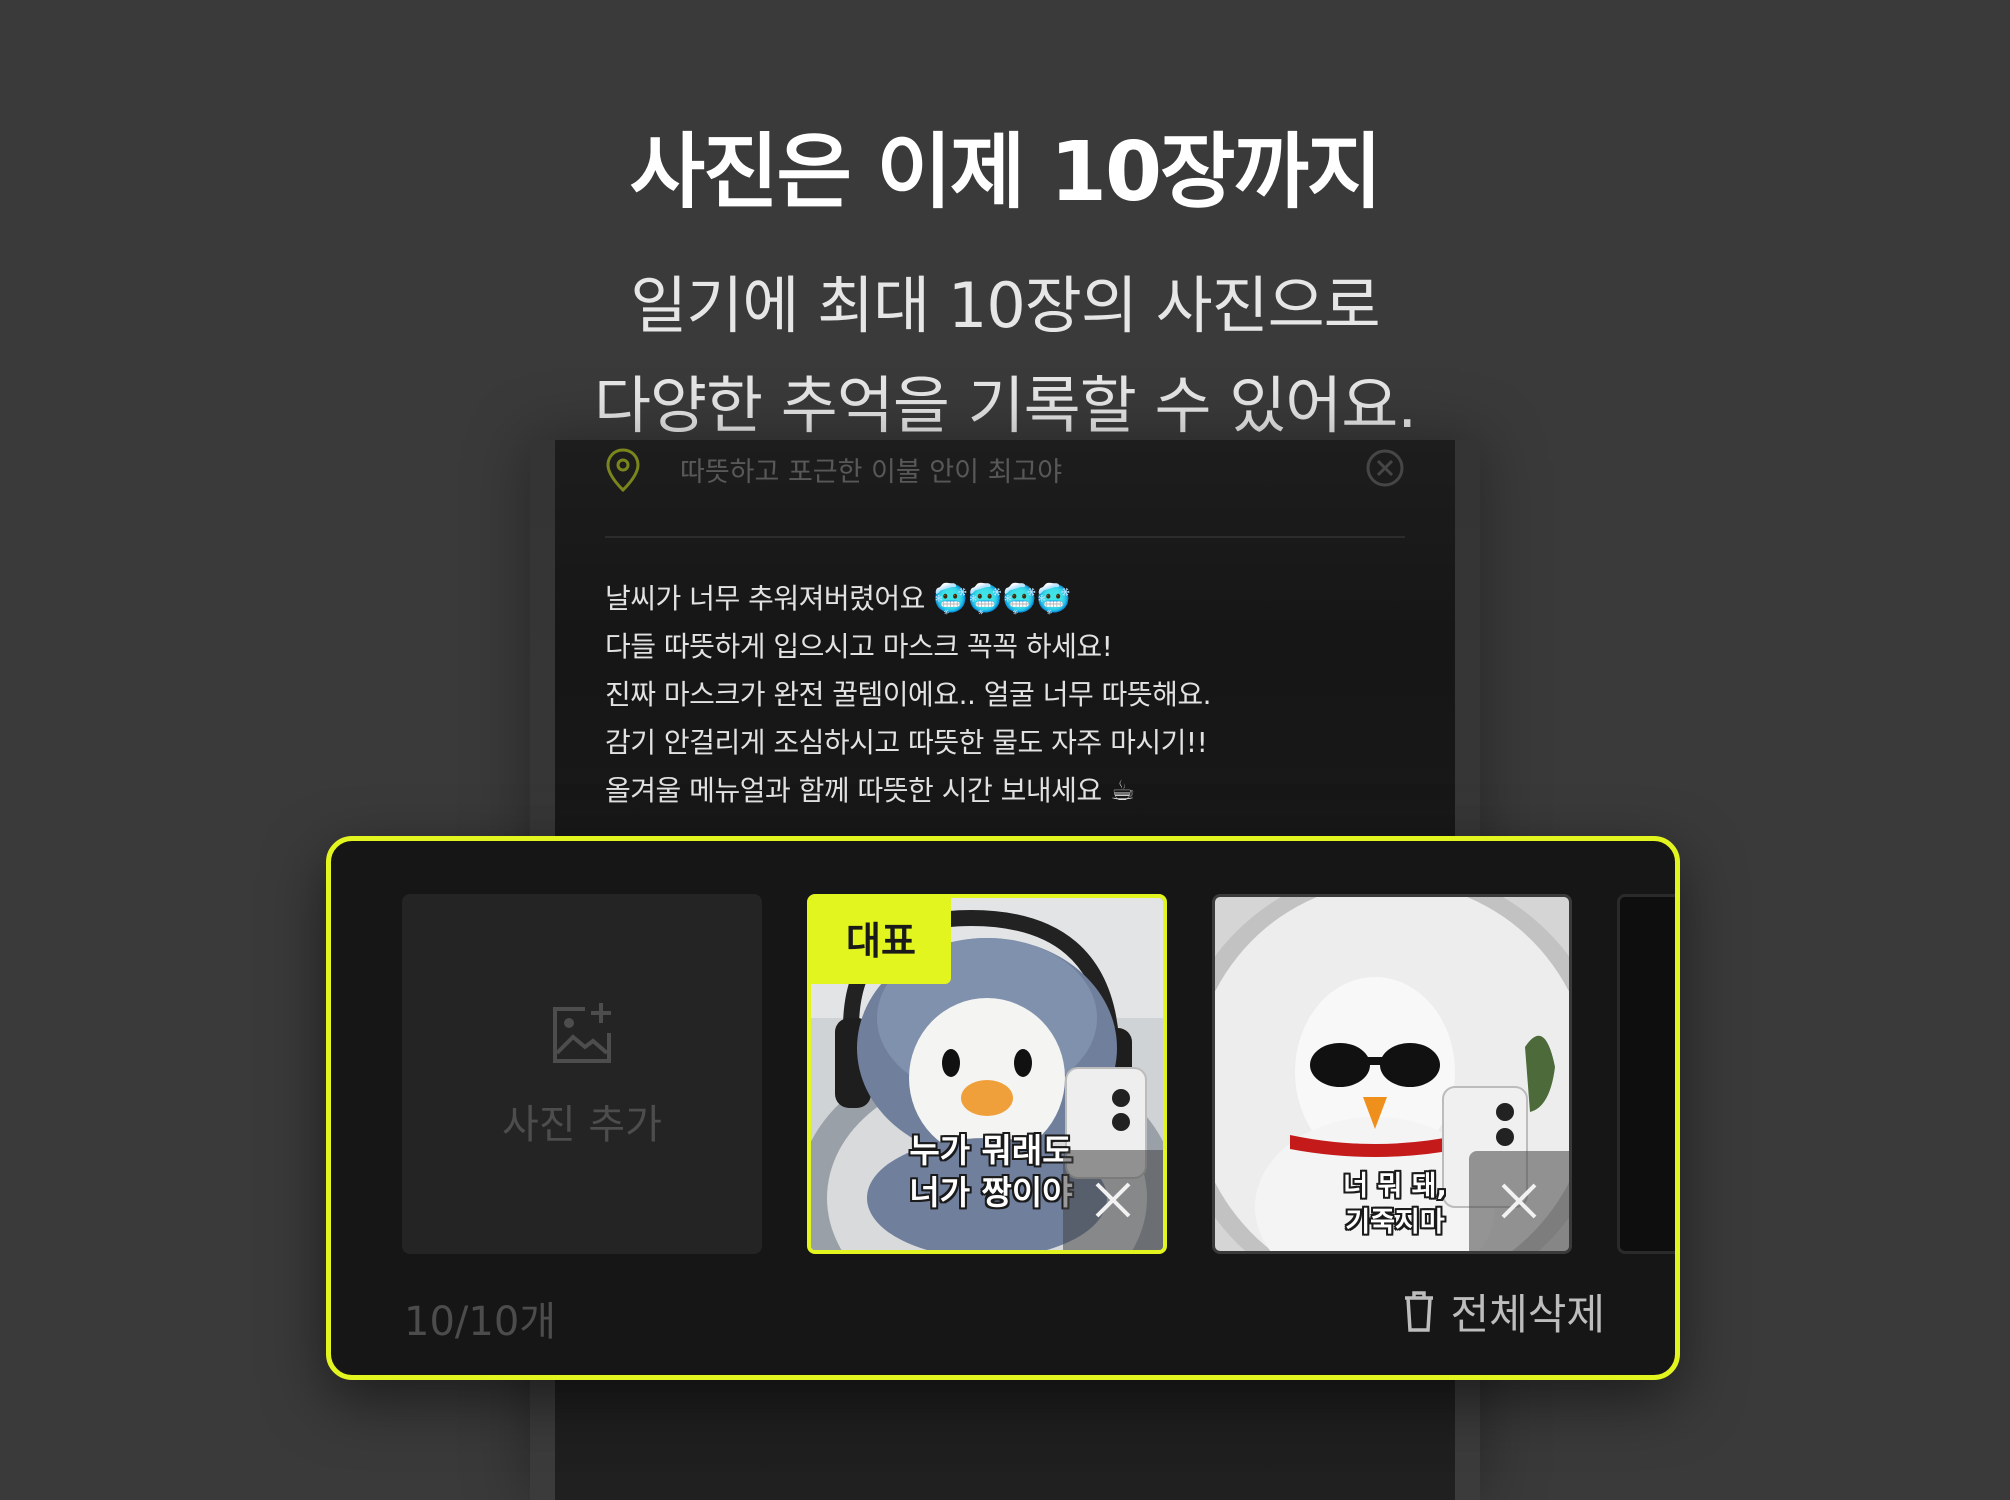 The width and height of the screenshot is (2010, 1500). I want to click on location-pin-icon, so click(623, 470).